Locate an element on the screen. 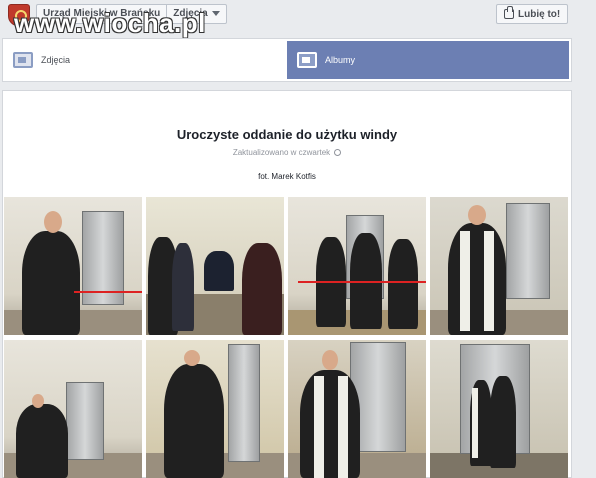 Image resolution: width=596 pixels, height=478 pixels. album-updated: Zaktualizowano w czwartek is located at coordinates (287, 152).